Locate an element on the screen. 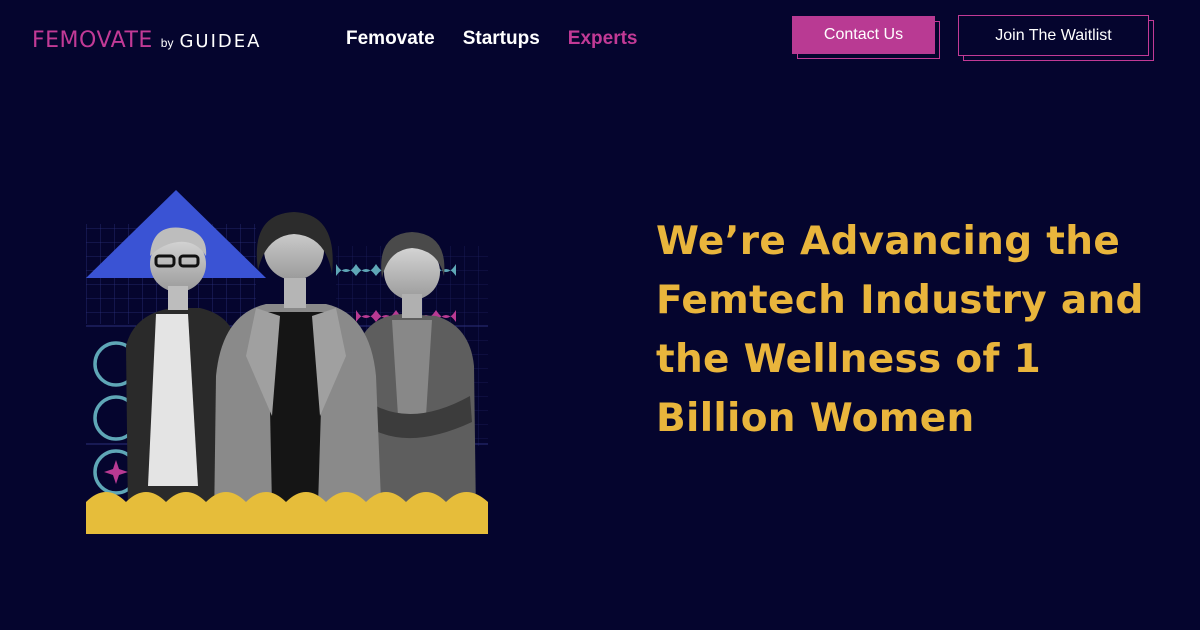 This screenshot has height=630, width=1200. logo-guidea: GUIDEA is located at coordinates (220, 41).